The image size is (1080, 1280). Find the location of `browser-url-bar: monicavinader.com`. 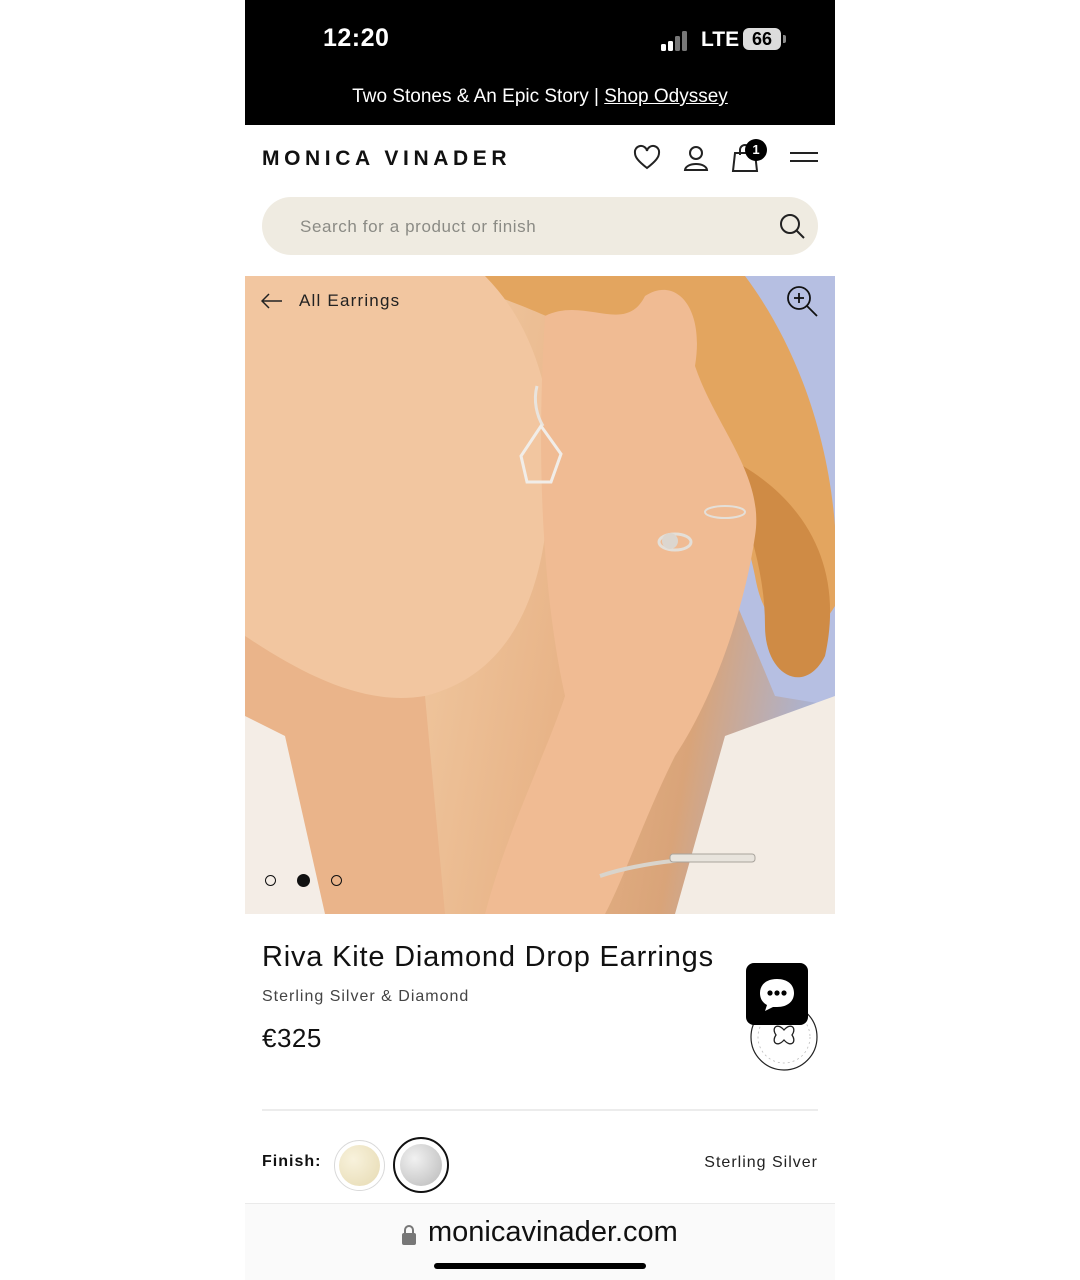

browser-url-bar: monicavinader.com is located at coordinates (540, 1241).